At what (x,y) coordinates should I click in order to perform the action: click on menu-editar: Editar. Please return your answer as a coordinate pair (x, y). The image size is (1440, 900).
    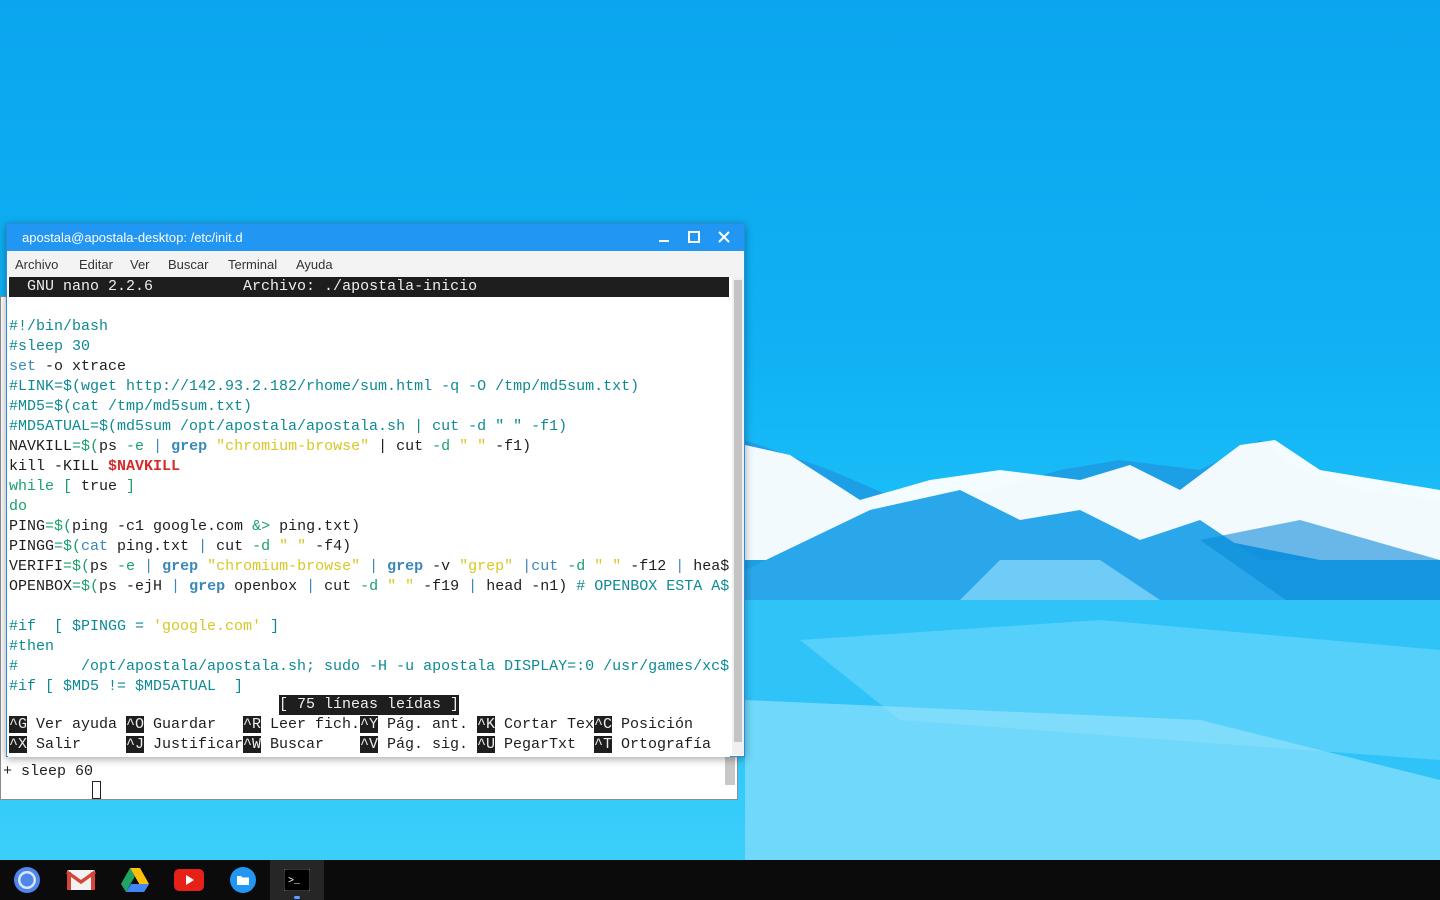
    Looking at the image, I should click on (96, 264).